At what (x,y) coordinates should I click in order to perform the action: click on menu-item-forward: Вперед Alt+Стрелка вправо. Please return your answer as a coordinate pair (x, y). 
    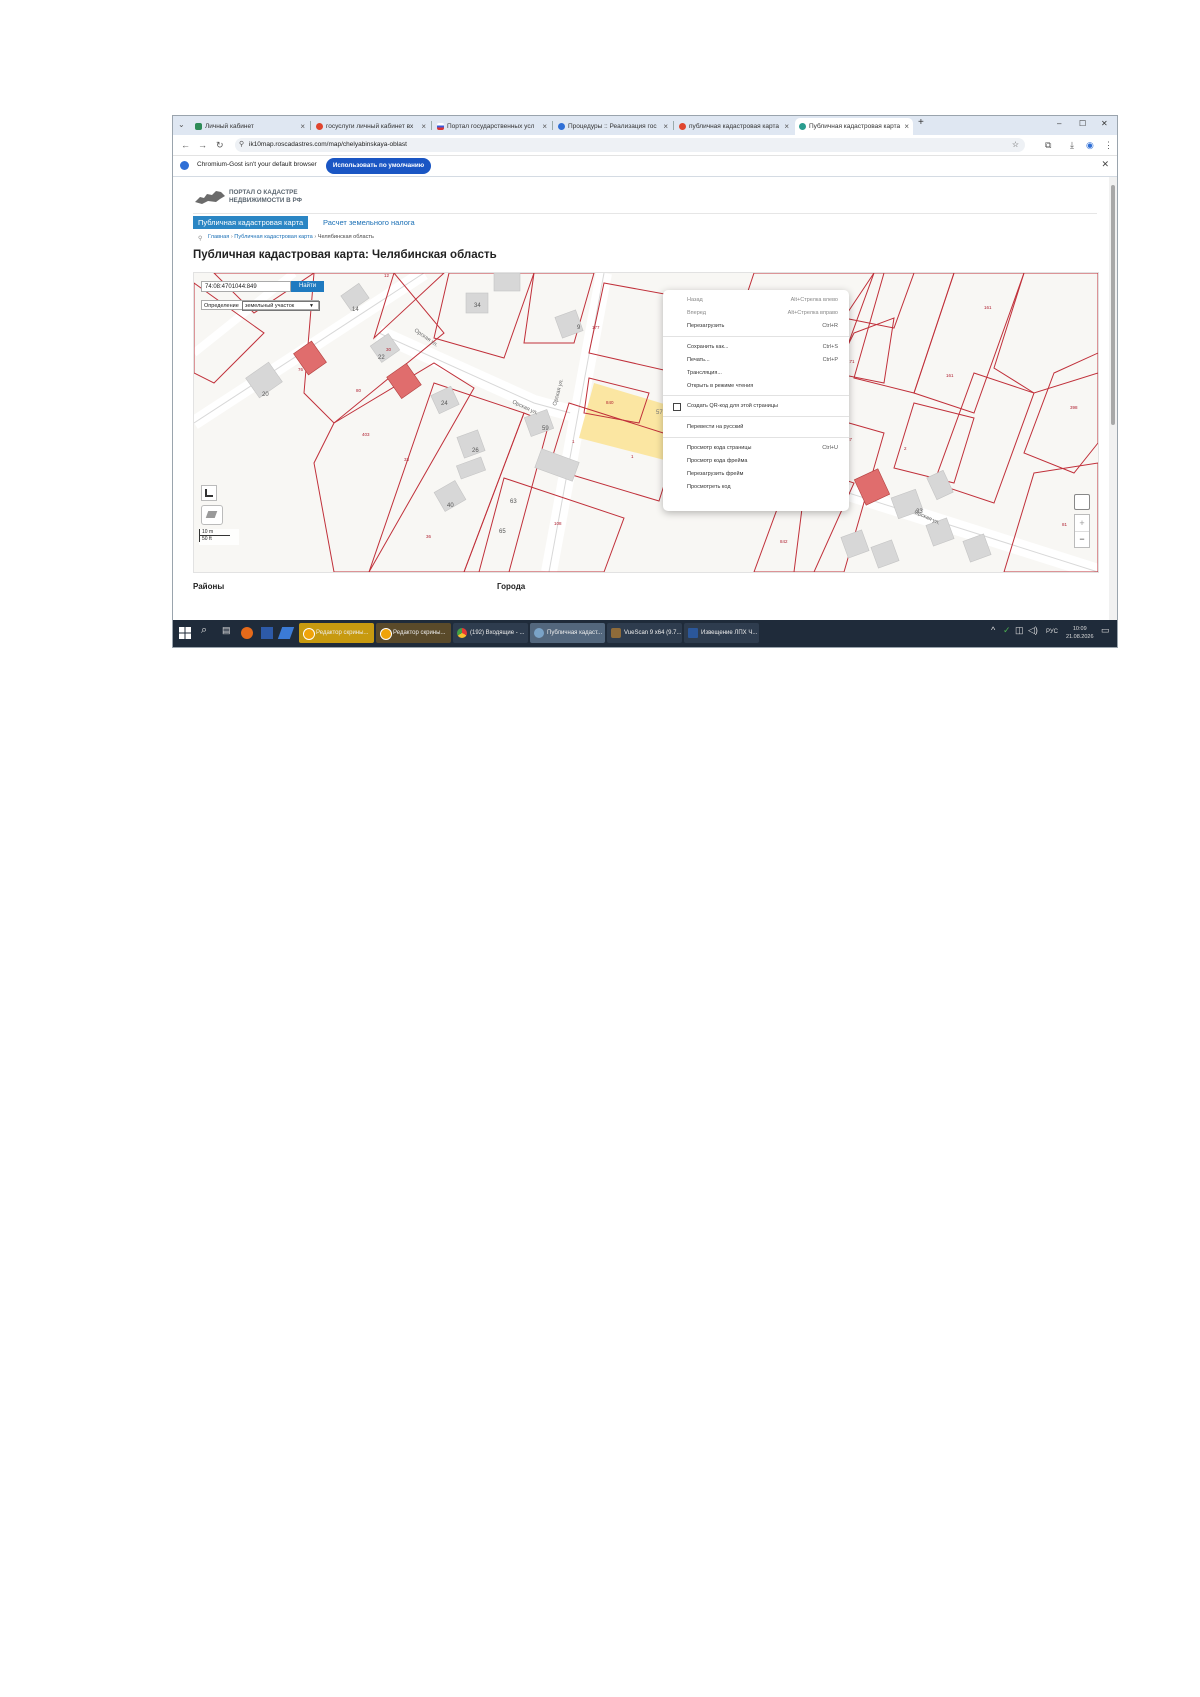
    Looking at the image, I should click on (756, 313).